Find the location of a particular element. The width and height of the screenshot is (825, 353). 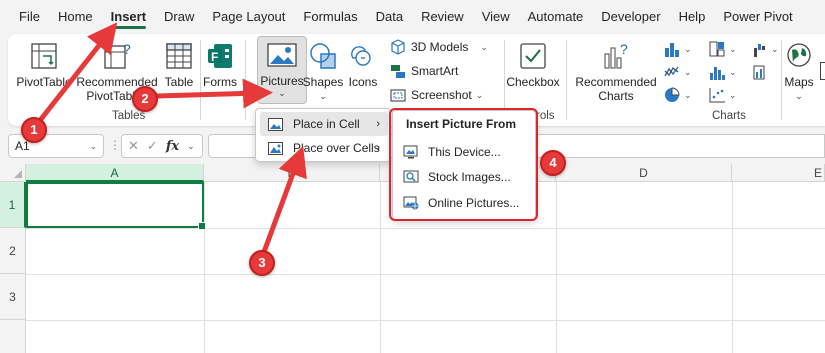

statistic-chart-button: ⌄ is located at coordinates (723, 73).